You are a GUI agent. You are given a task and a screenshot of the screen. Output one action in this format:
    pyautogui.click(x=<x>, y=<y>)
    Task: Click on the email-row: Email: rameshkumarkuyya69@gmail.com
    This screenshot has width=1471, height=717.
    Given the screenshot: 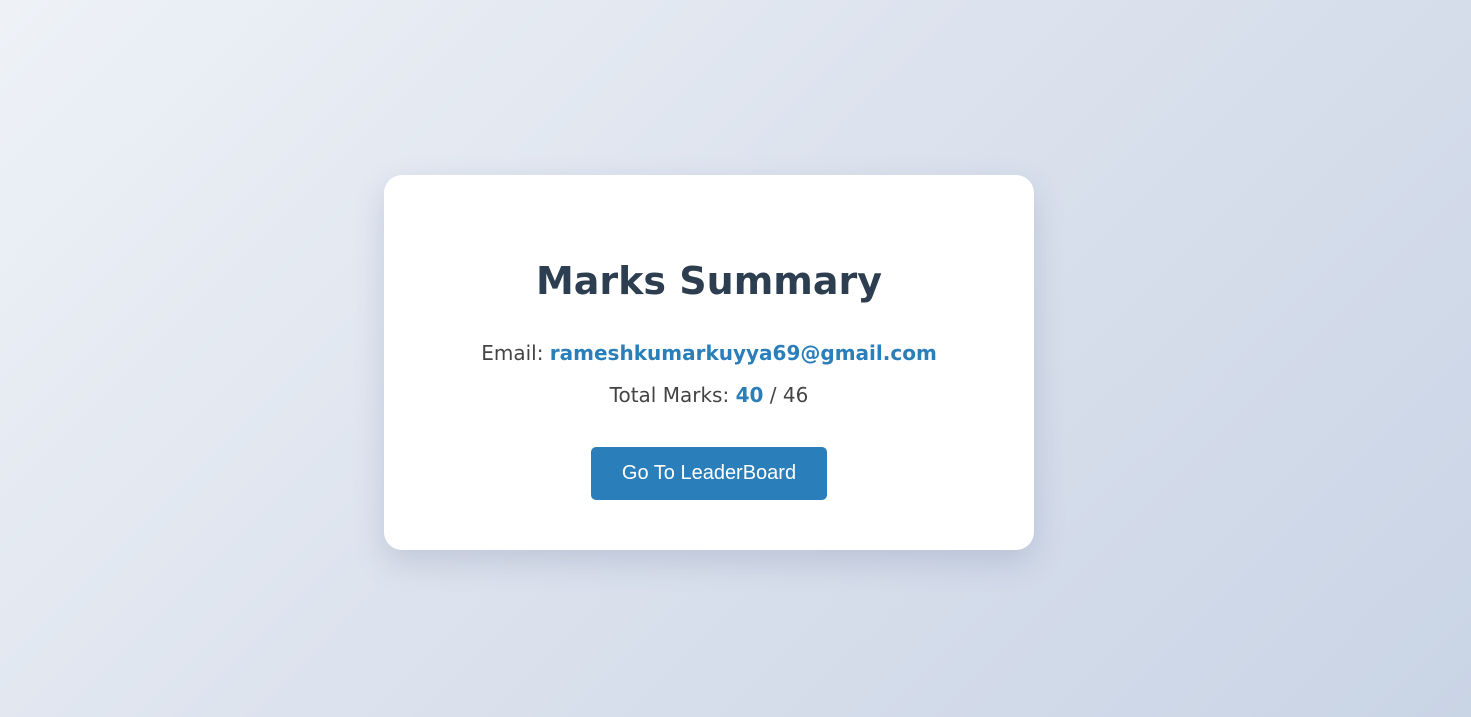 What is the action you would take?
    pyautogui.click(x=709, y=353)
    